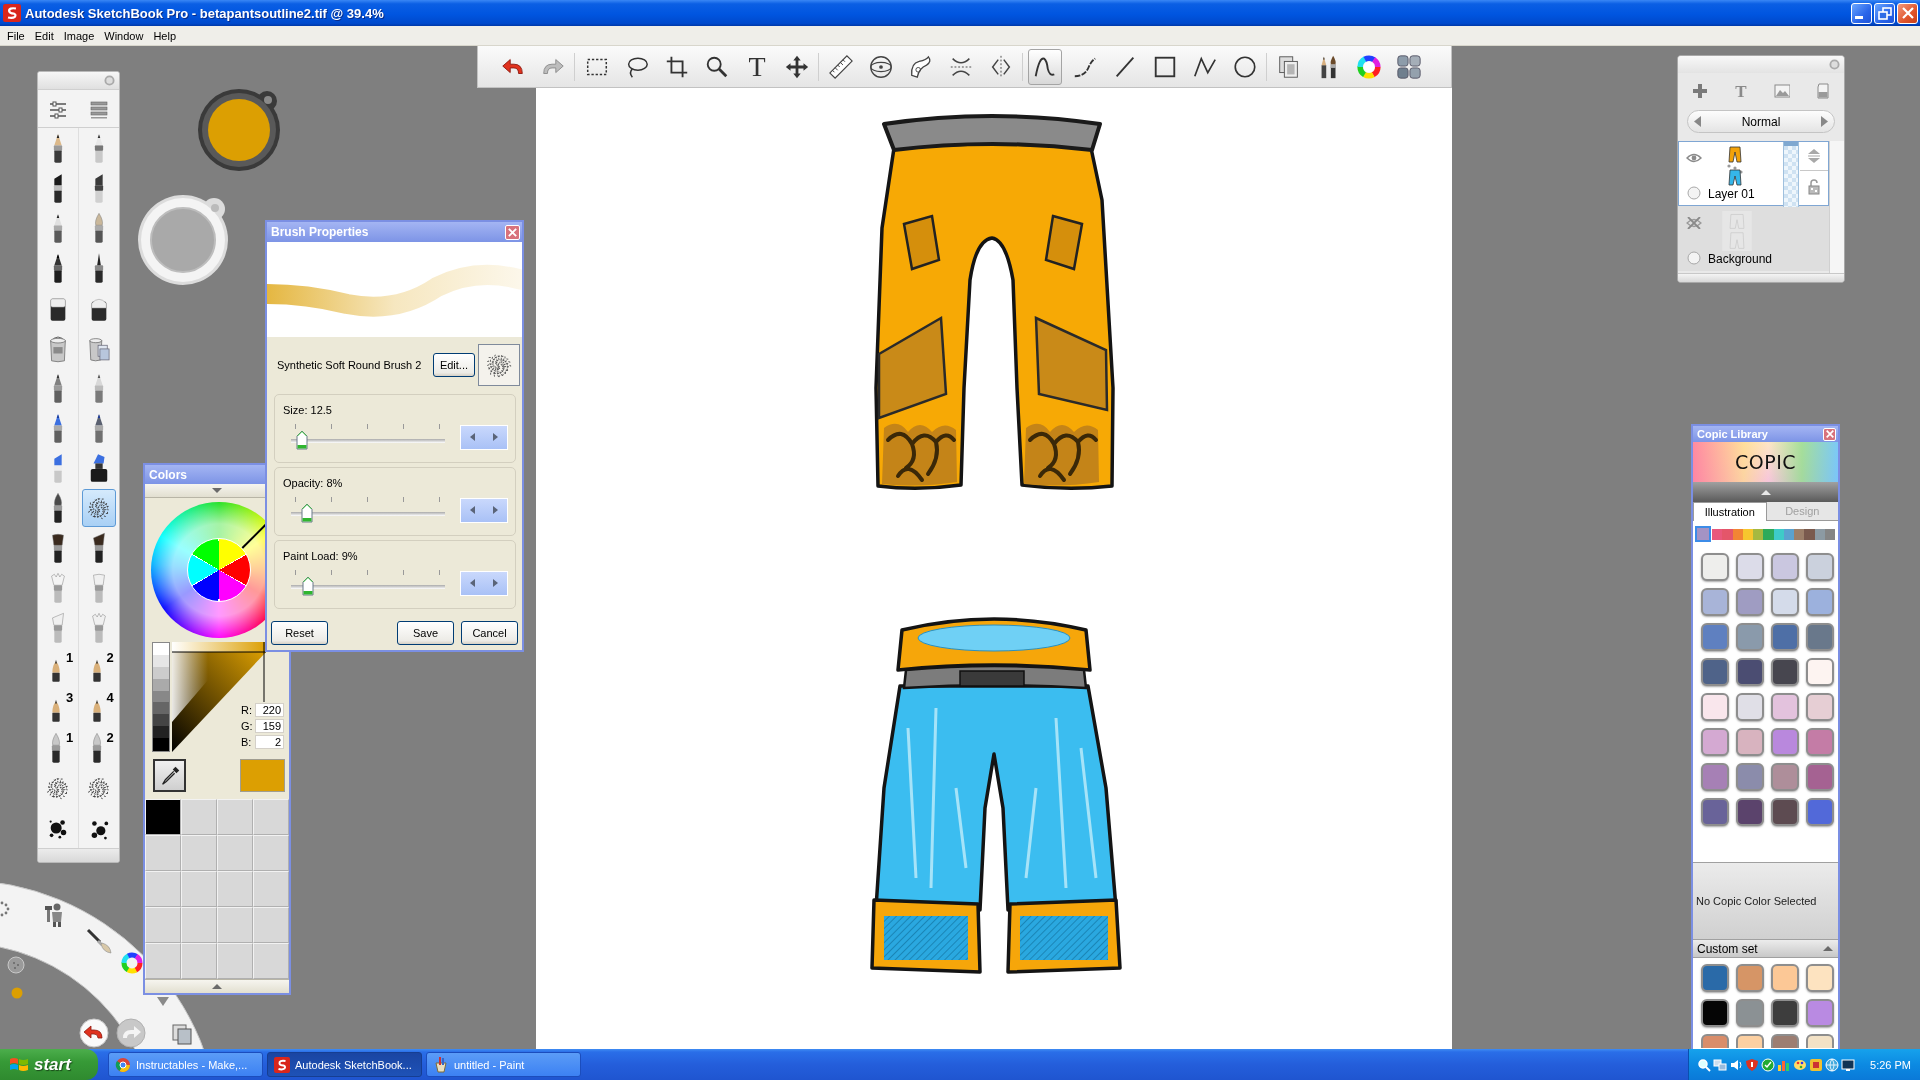 This screenshot has width=1920, height=1080. Describe the element at coordinates (489, 633) in the screenshot. I see `dialog-button: Cancel` at that location.